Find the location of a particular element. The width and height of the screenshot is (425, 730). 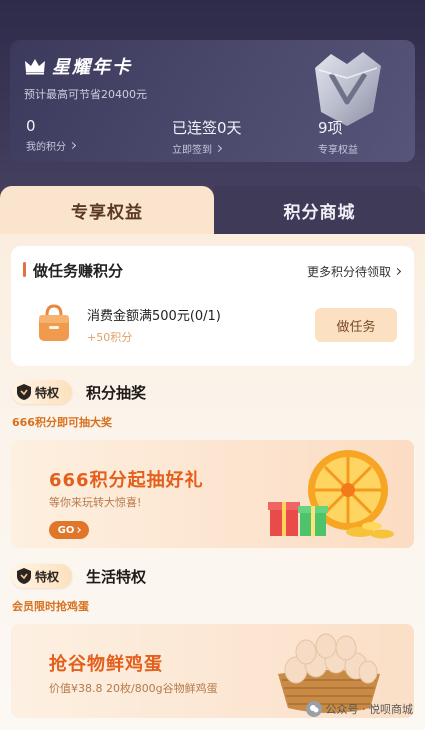

title-accent-bar is located at coordinates (24, 269).